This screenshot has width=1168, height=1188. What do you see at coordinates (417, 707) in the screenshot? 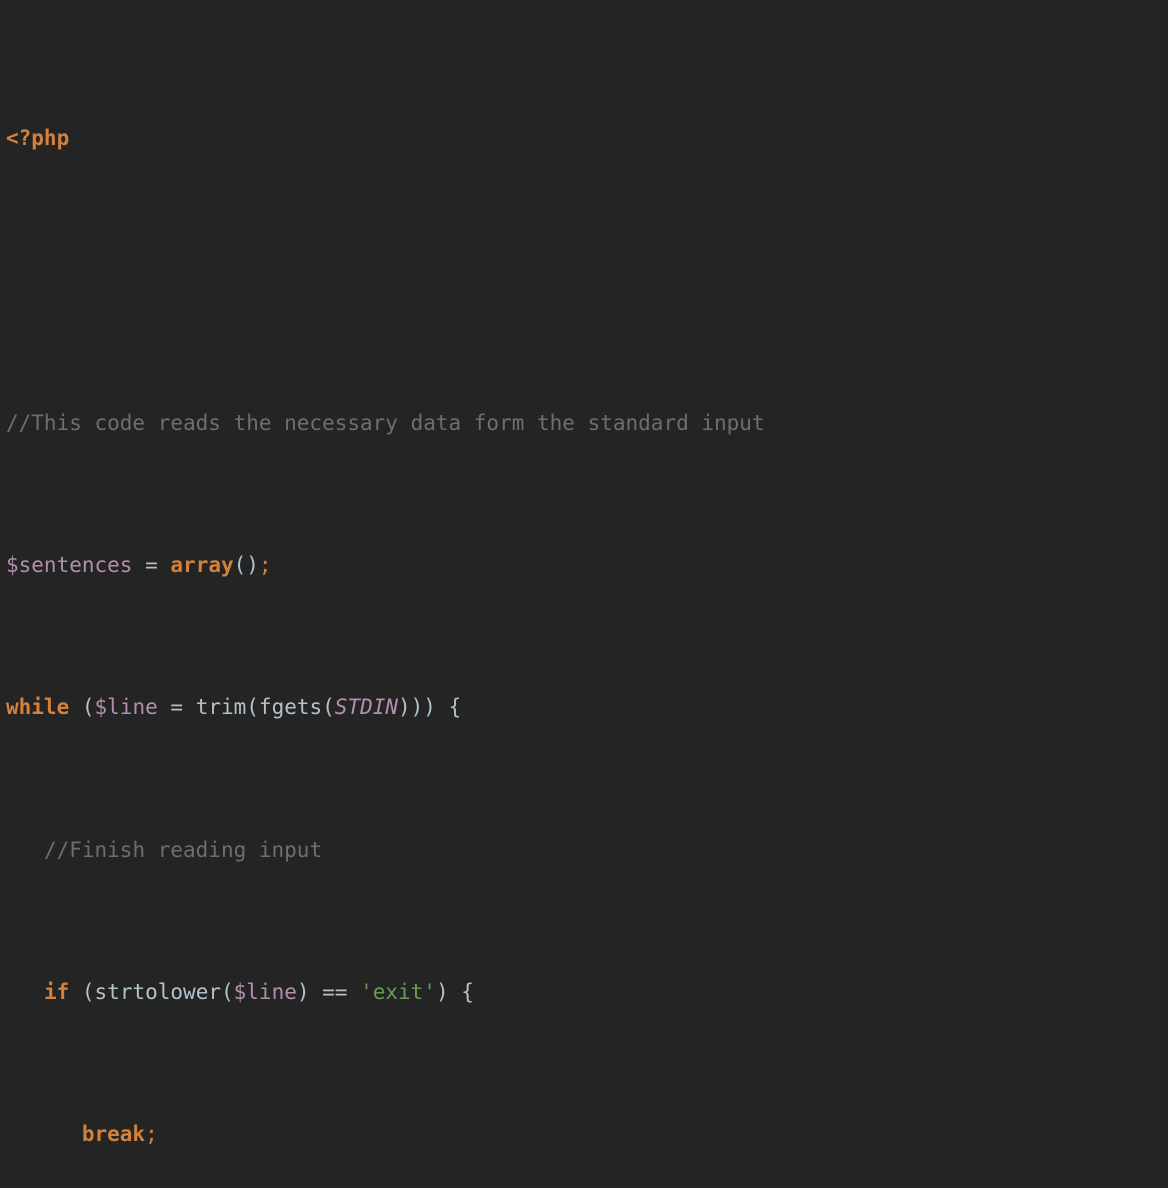
I see `close-parens: )))` at bounding box center [417, 707].